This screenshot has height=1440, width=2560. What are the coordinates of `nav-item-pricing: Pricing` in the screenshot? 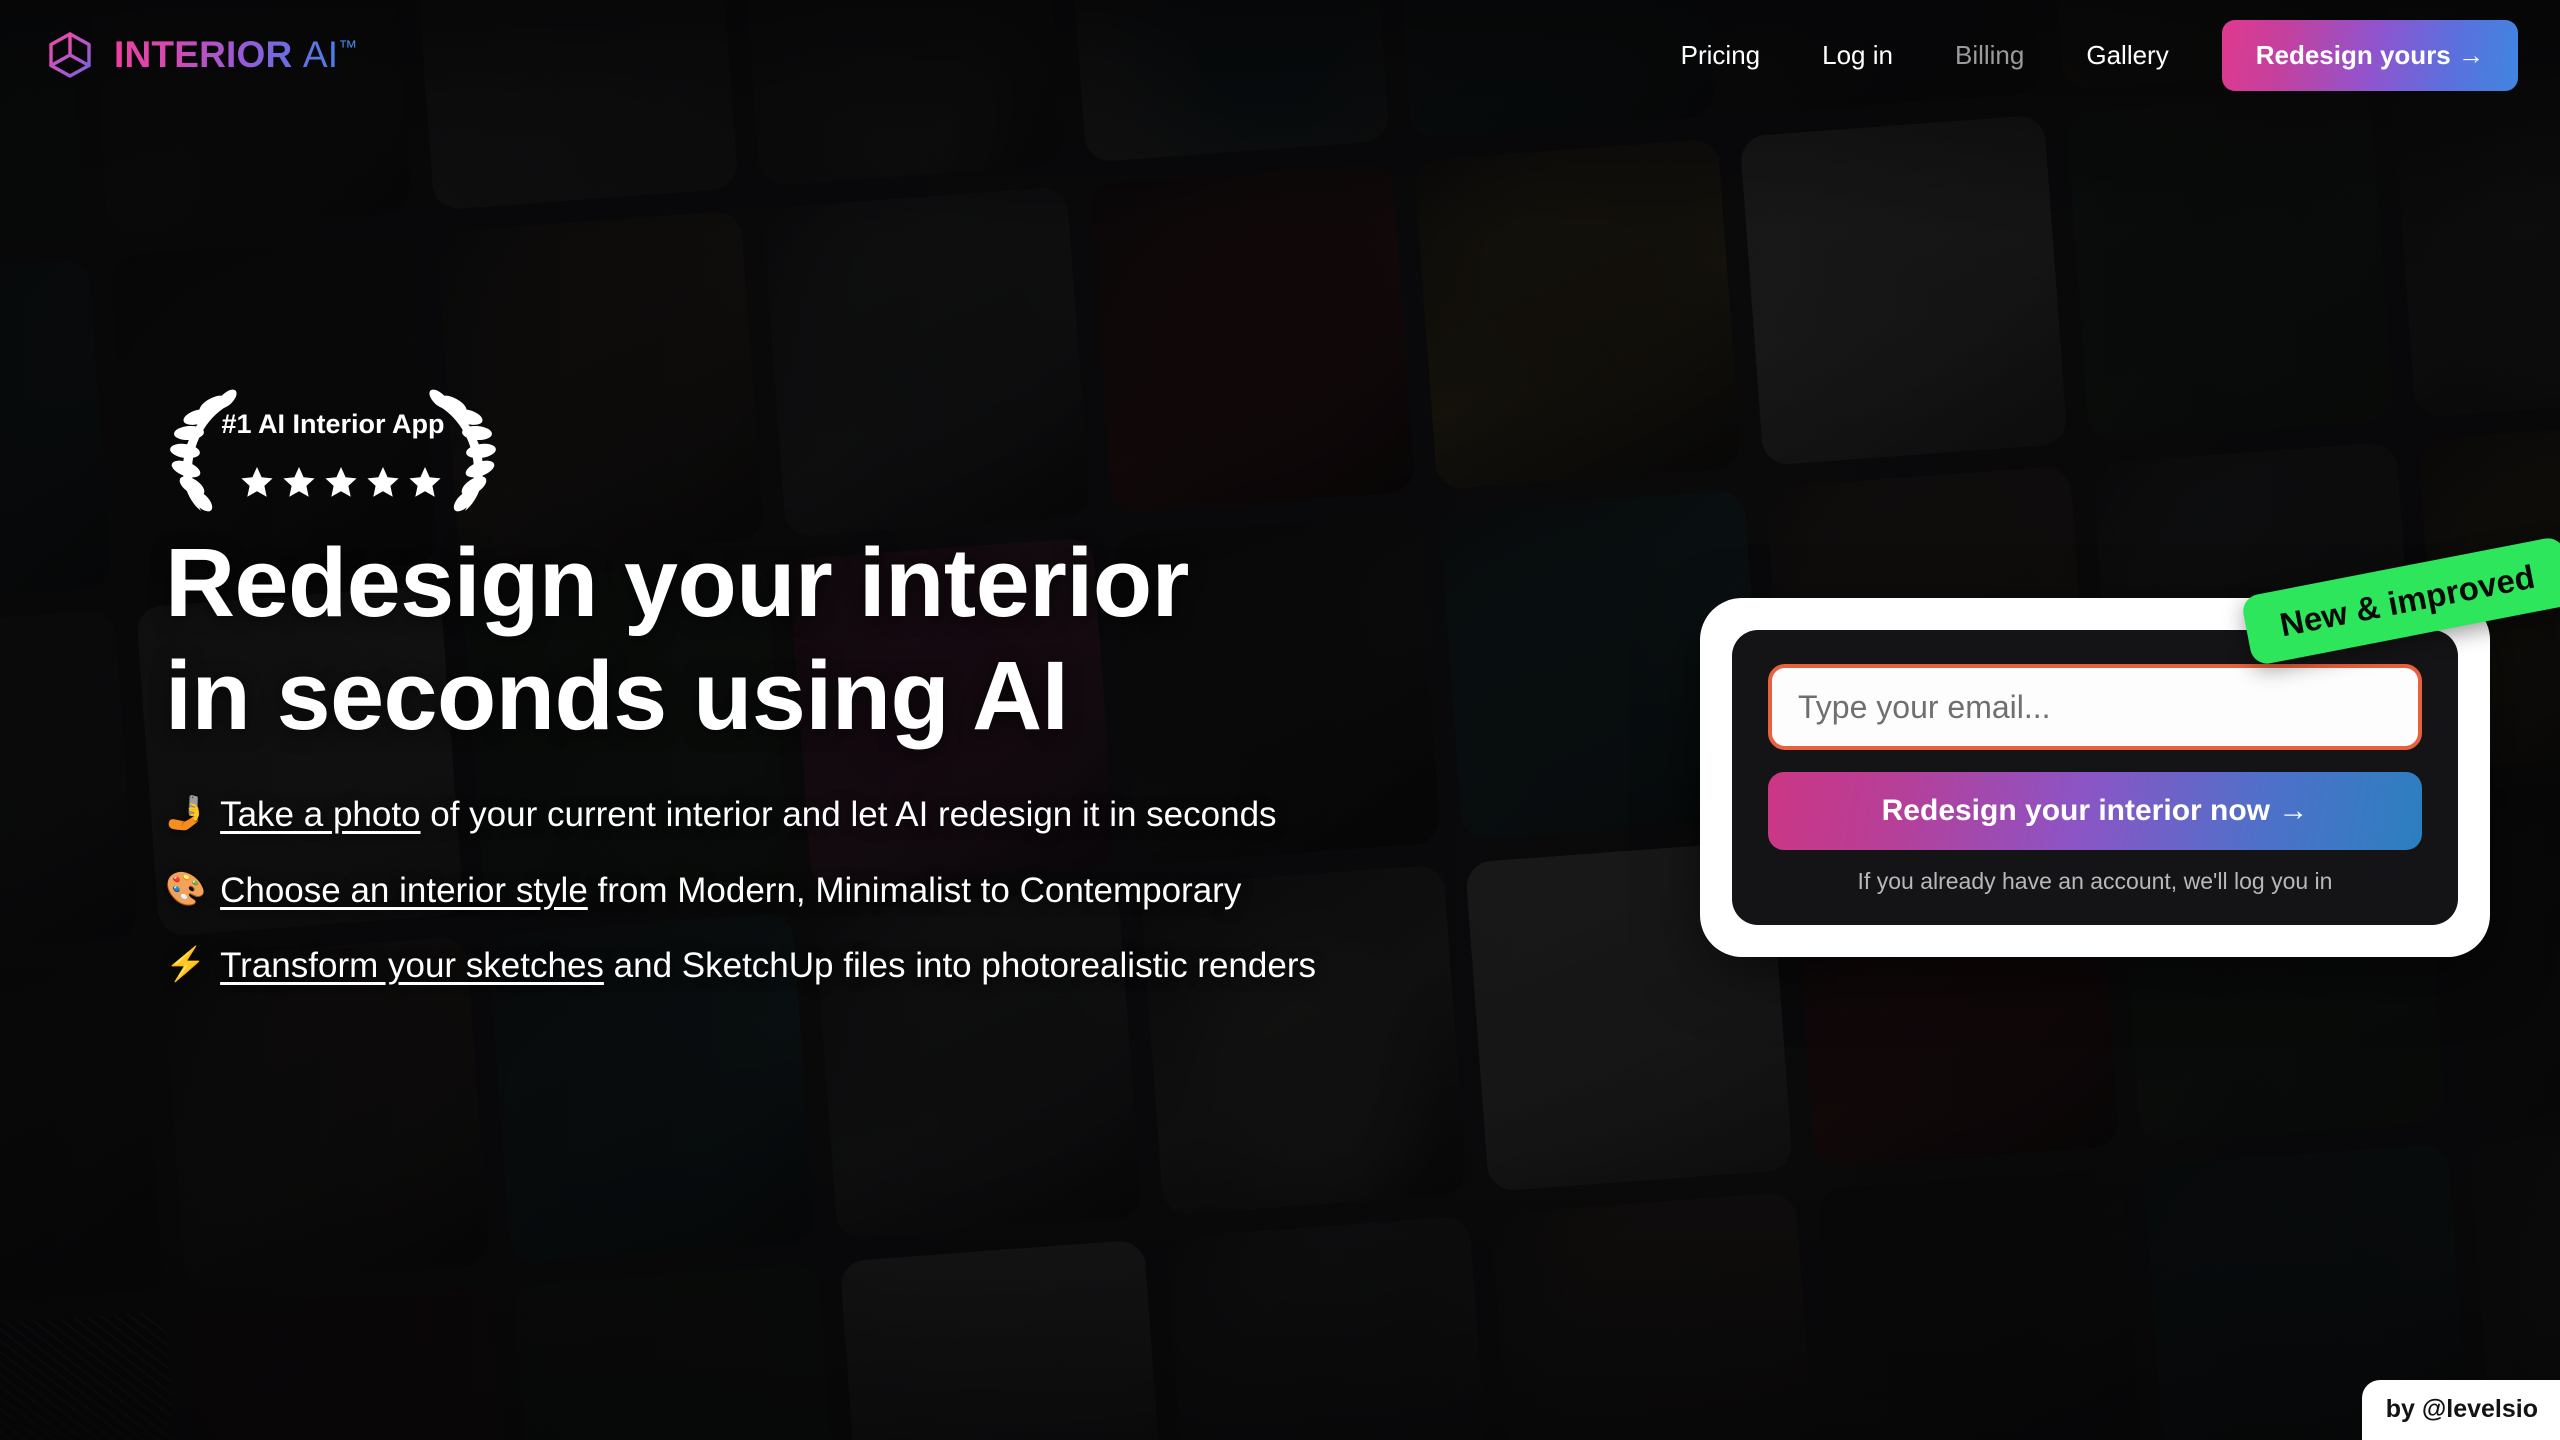 It's located at (1720, 55).